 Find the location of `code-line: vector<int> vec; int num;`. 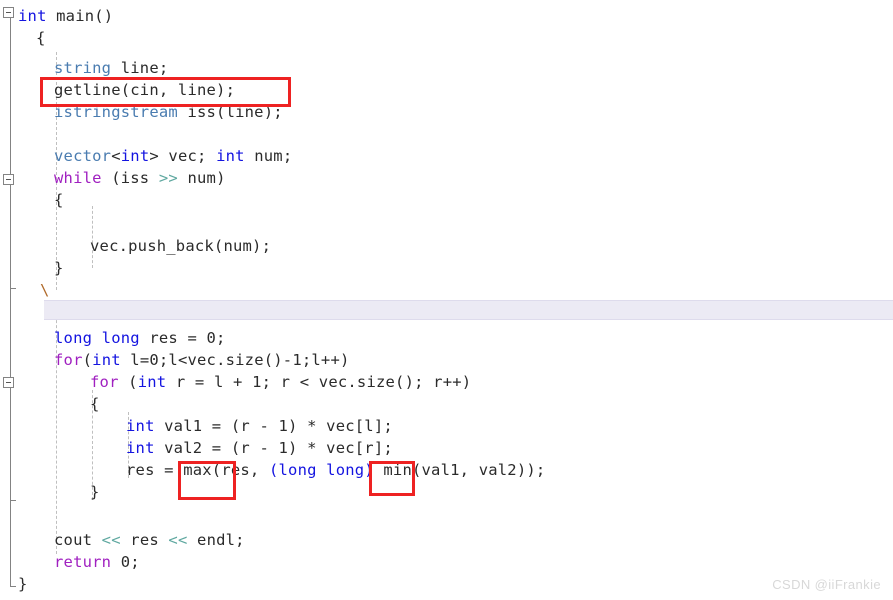

code-line: vector<int> vec; int num; is located at coordinates (473, 156).